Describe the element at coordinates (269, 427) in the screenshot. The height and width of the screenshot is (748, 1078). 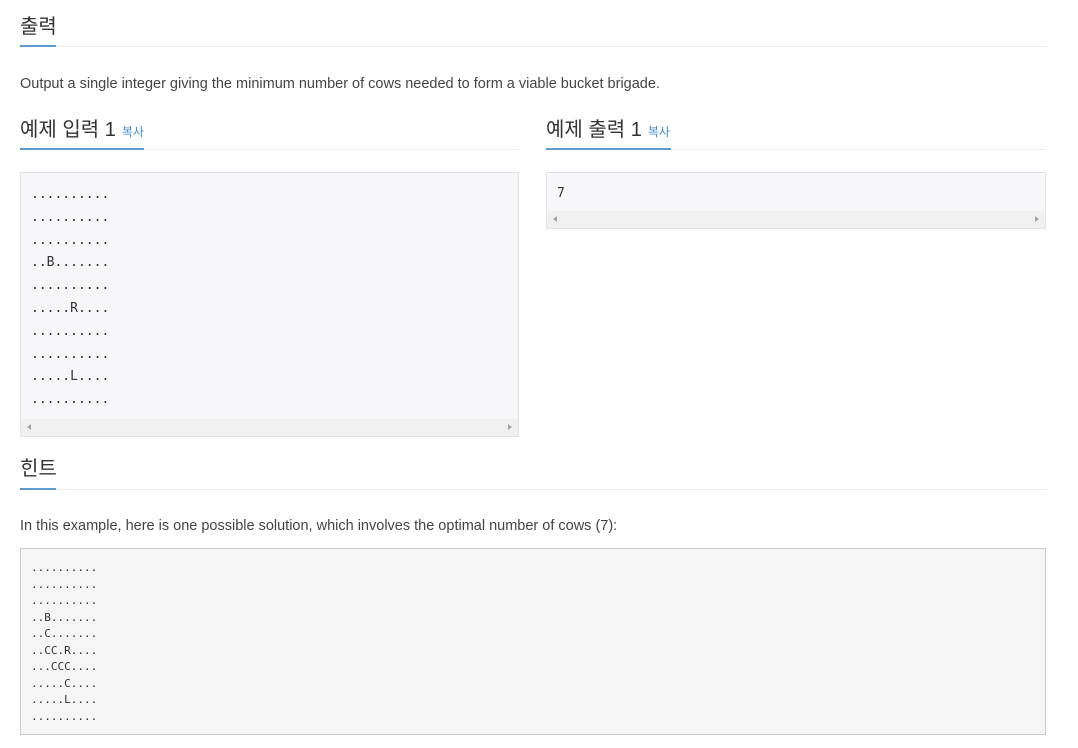
I see `sample-input-scrollbar` at that location.